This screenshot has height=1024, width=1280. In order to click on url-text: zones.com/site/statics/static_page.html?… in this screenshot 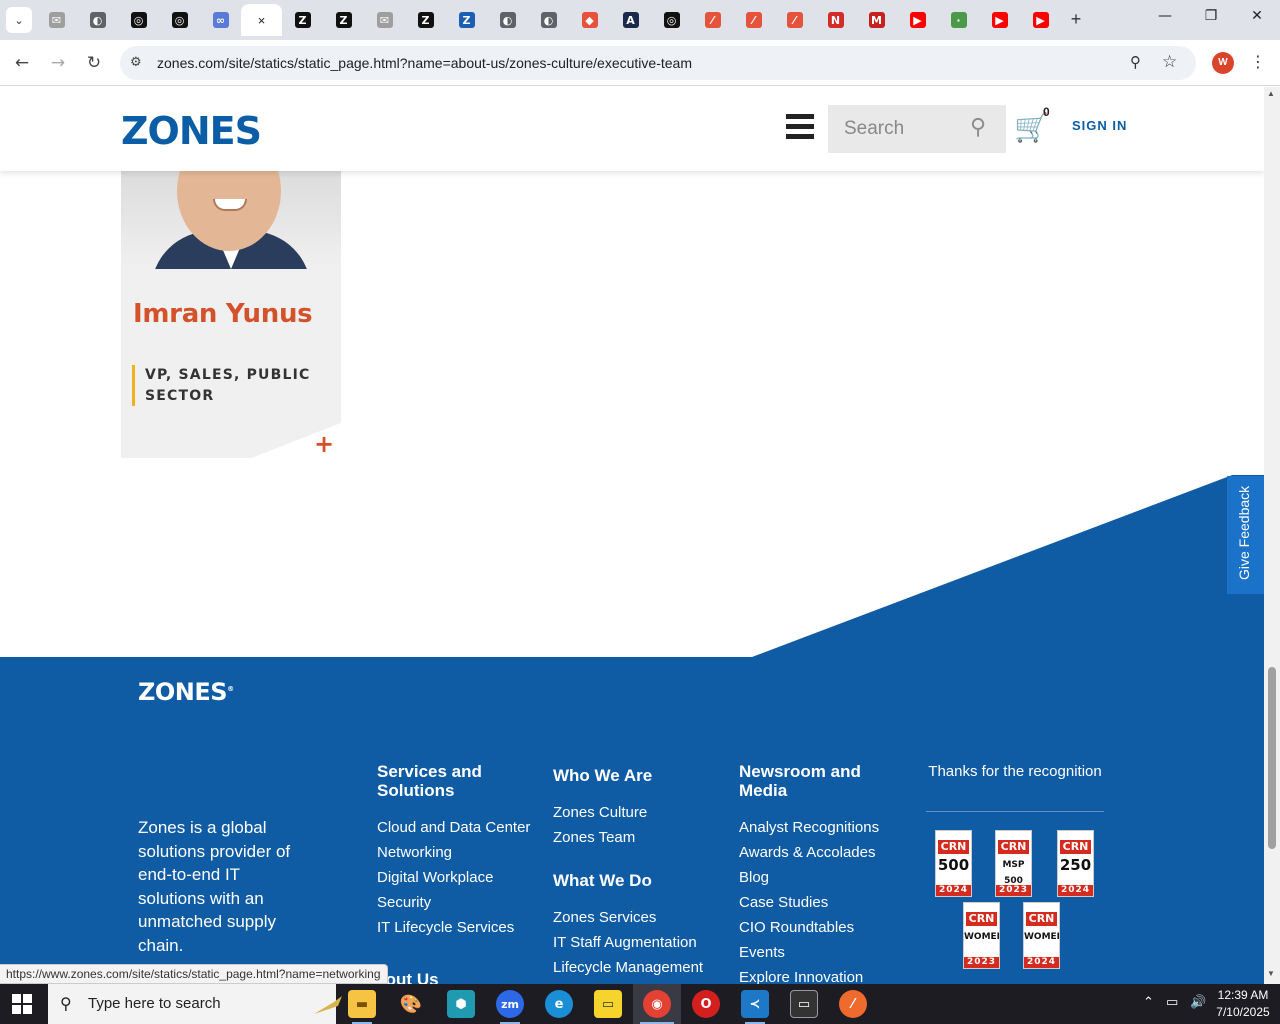, I will do `click(424, 63)`.